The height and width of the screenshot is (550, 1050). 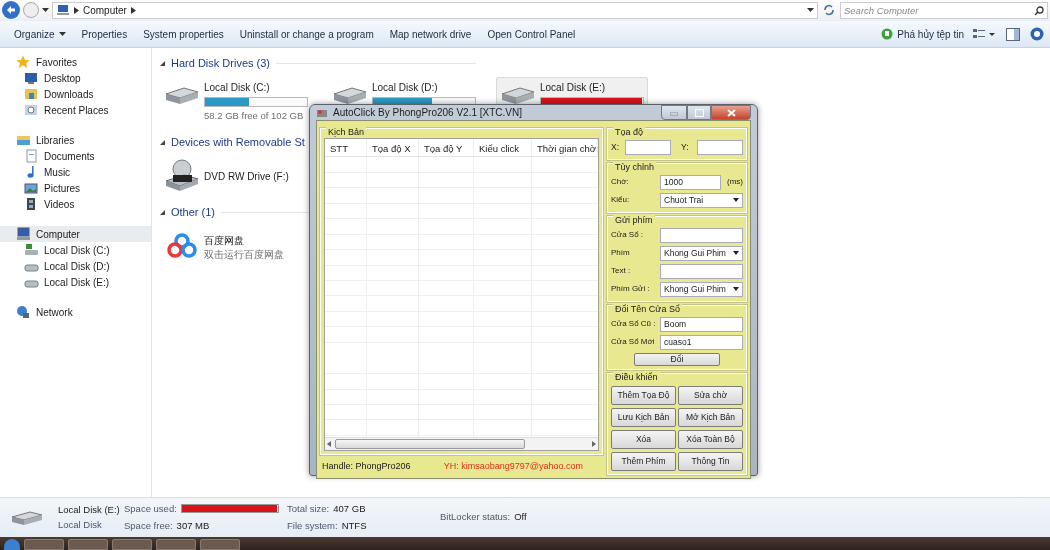 What do you see at coordinates (75, 266) in the screenshot?
I see `sidebar-item: Local Disk (D:)` at bounding box center [75, 266].